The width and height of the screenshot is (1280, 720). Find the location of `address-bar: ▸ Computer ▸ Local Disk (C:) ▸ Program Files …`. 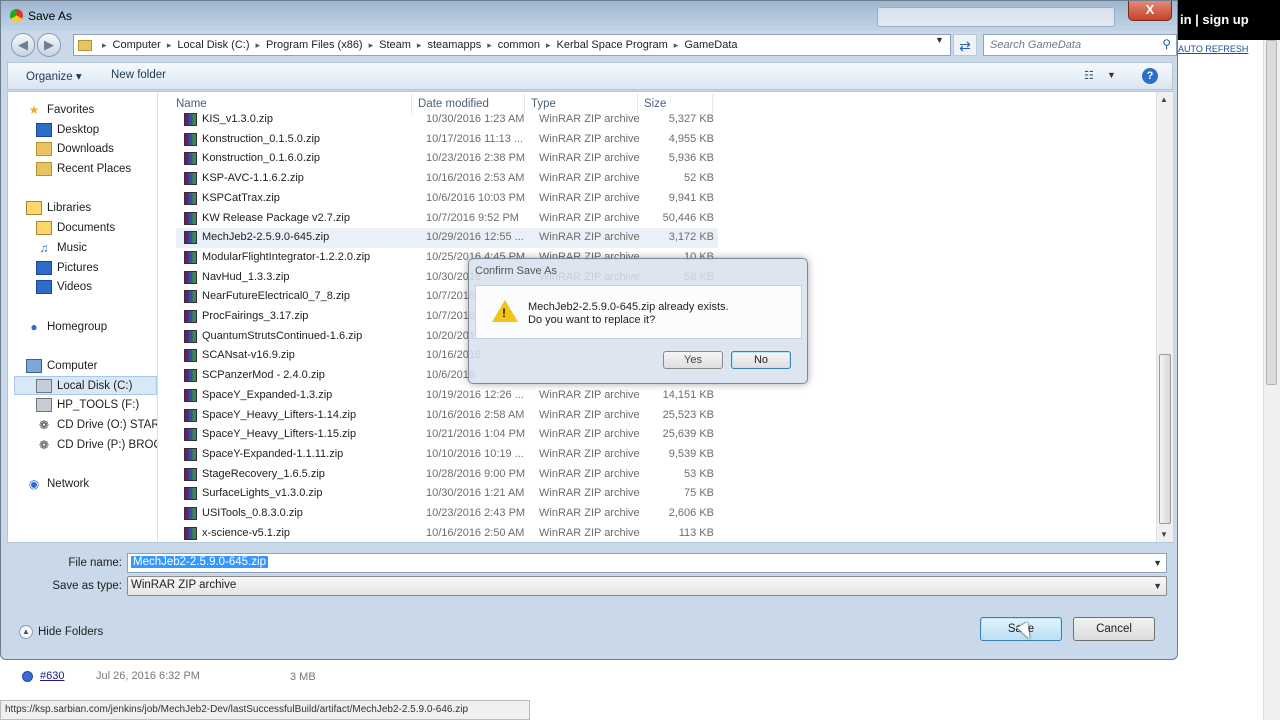

address-bar: ▸ Computer ▸ Local Disk (C:) ▸ Program Files … is located at coordinates (512, 45).